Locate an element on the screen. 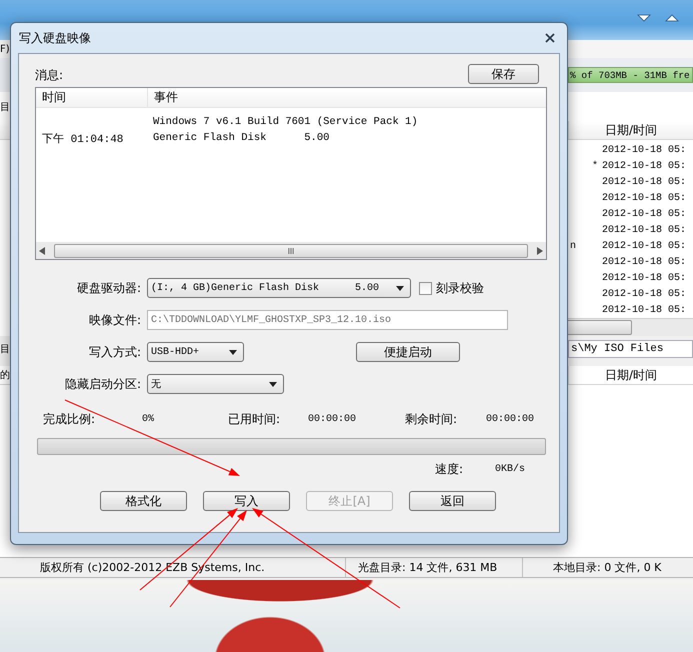 Image resolution: width=693 pixels, height=652 pixels. save-button: 保存 is located at coordinates (503, 74).